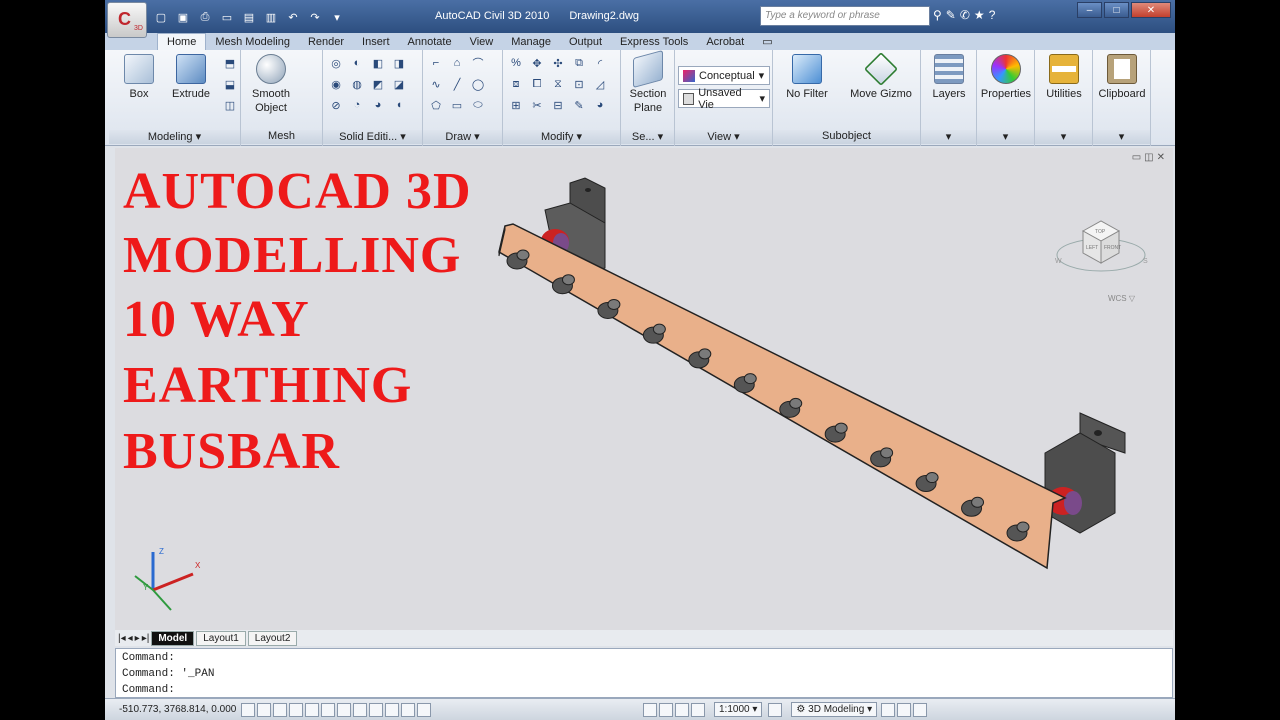 This screenshot has width=1280, height=720. Describe the element at coordinates (436, 84) in the screenshot. I see `spline-icon: ∿` at that location.